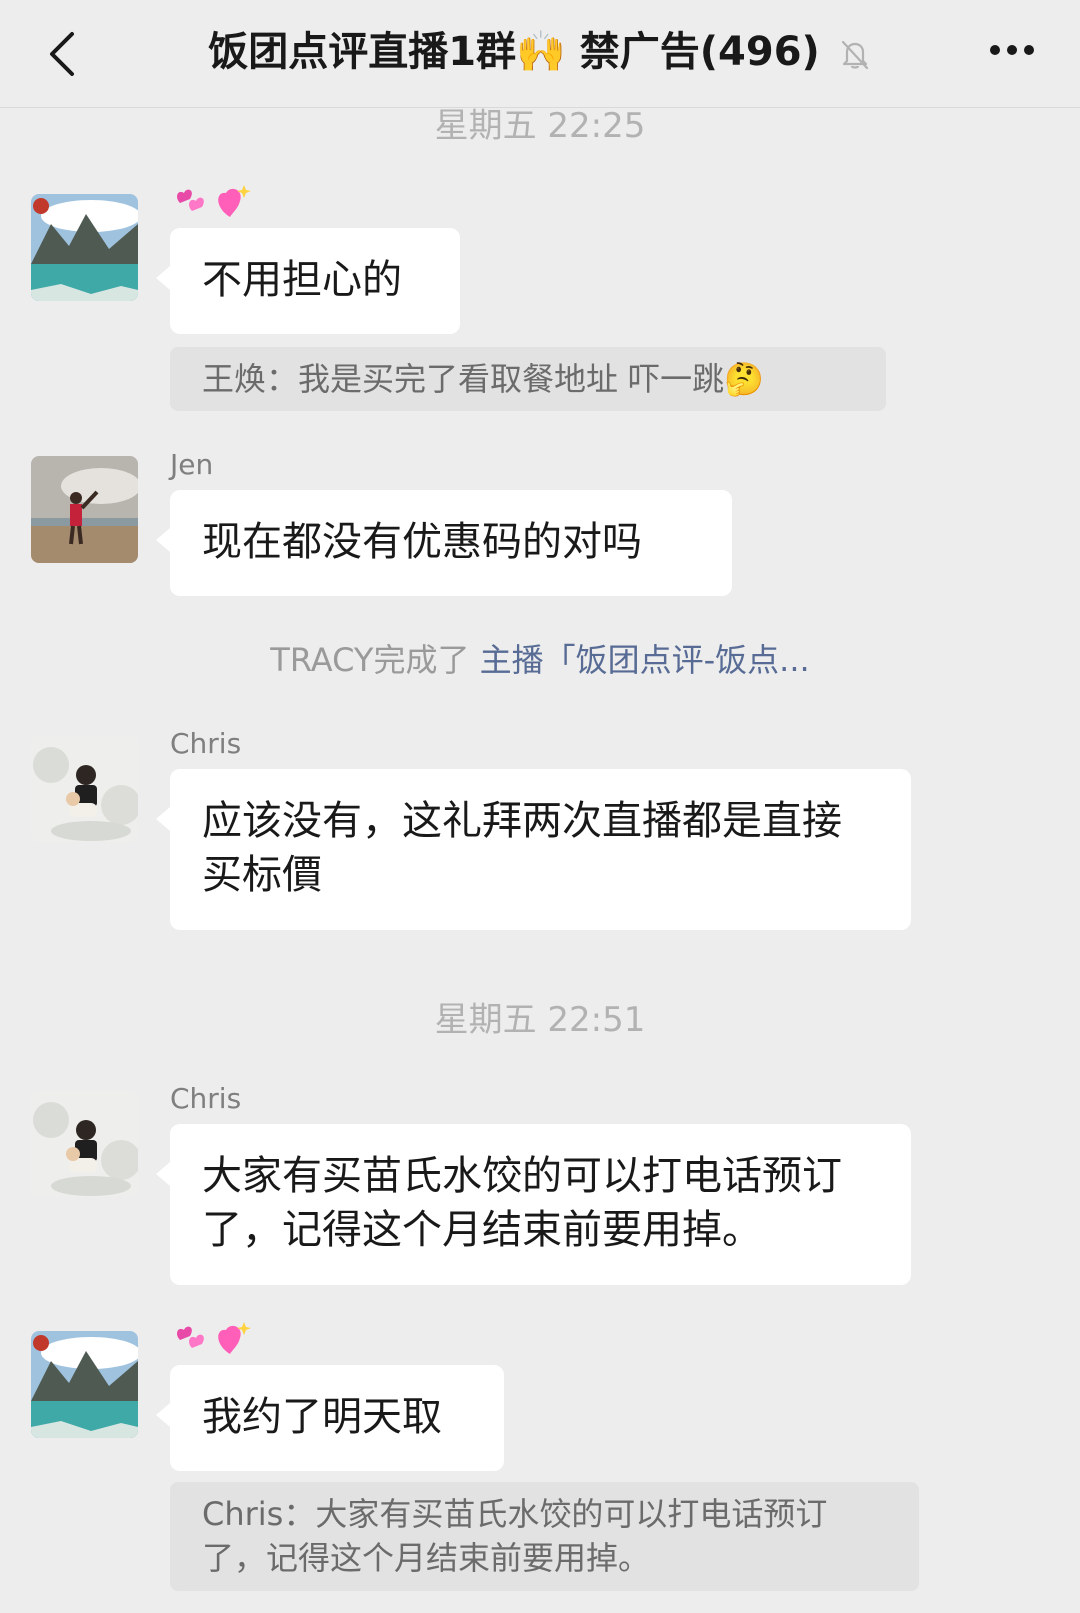  Describe the element at coordinates (522, 1203) in the screenshot. I see `message-text: 大家有买苗氏水饺的可以打电话预订了，记得这个月结束前要用掉。` at that location.